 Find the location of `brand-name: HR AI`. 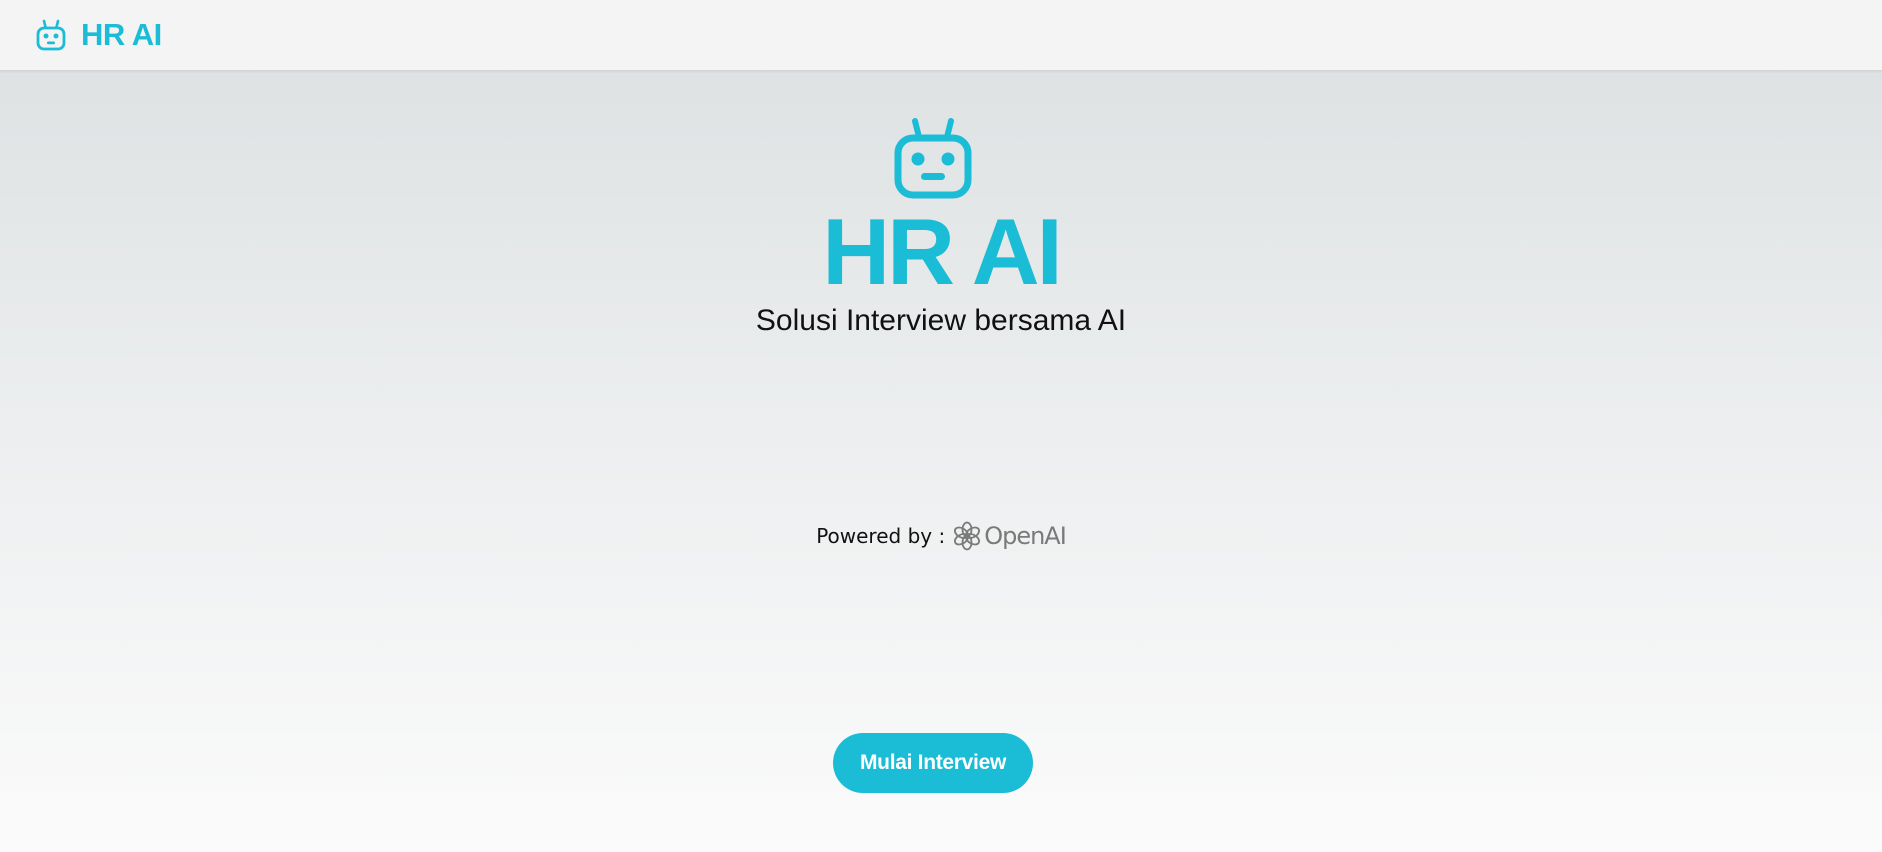

brand-name: HR AI is located at coordinates (121, 34).